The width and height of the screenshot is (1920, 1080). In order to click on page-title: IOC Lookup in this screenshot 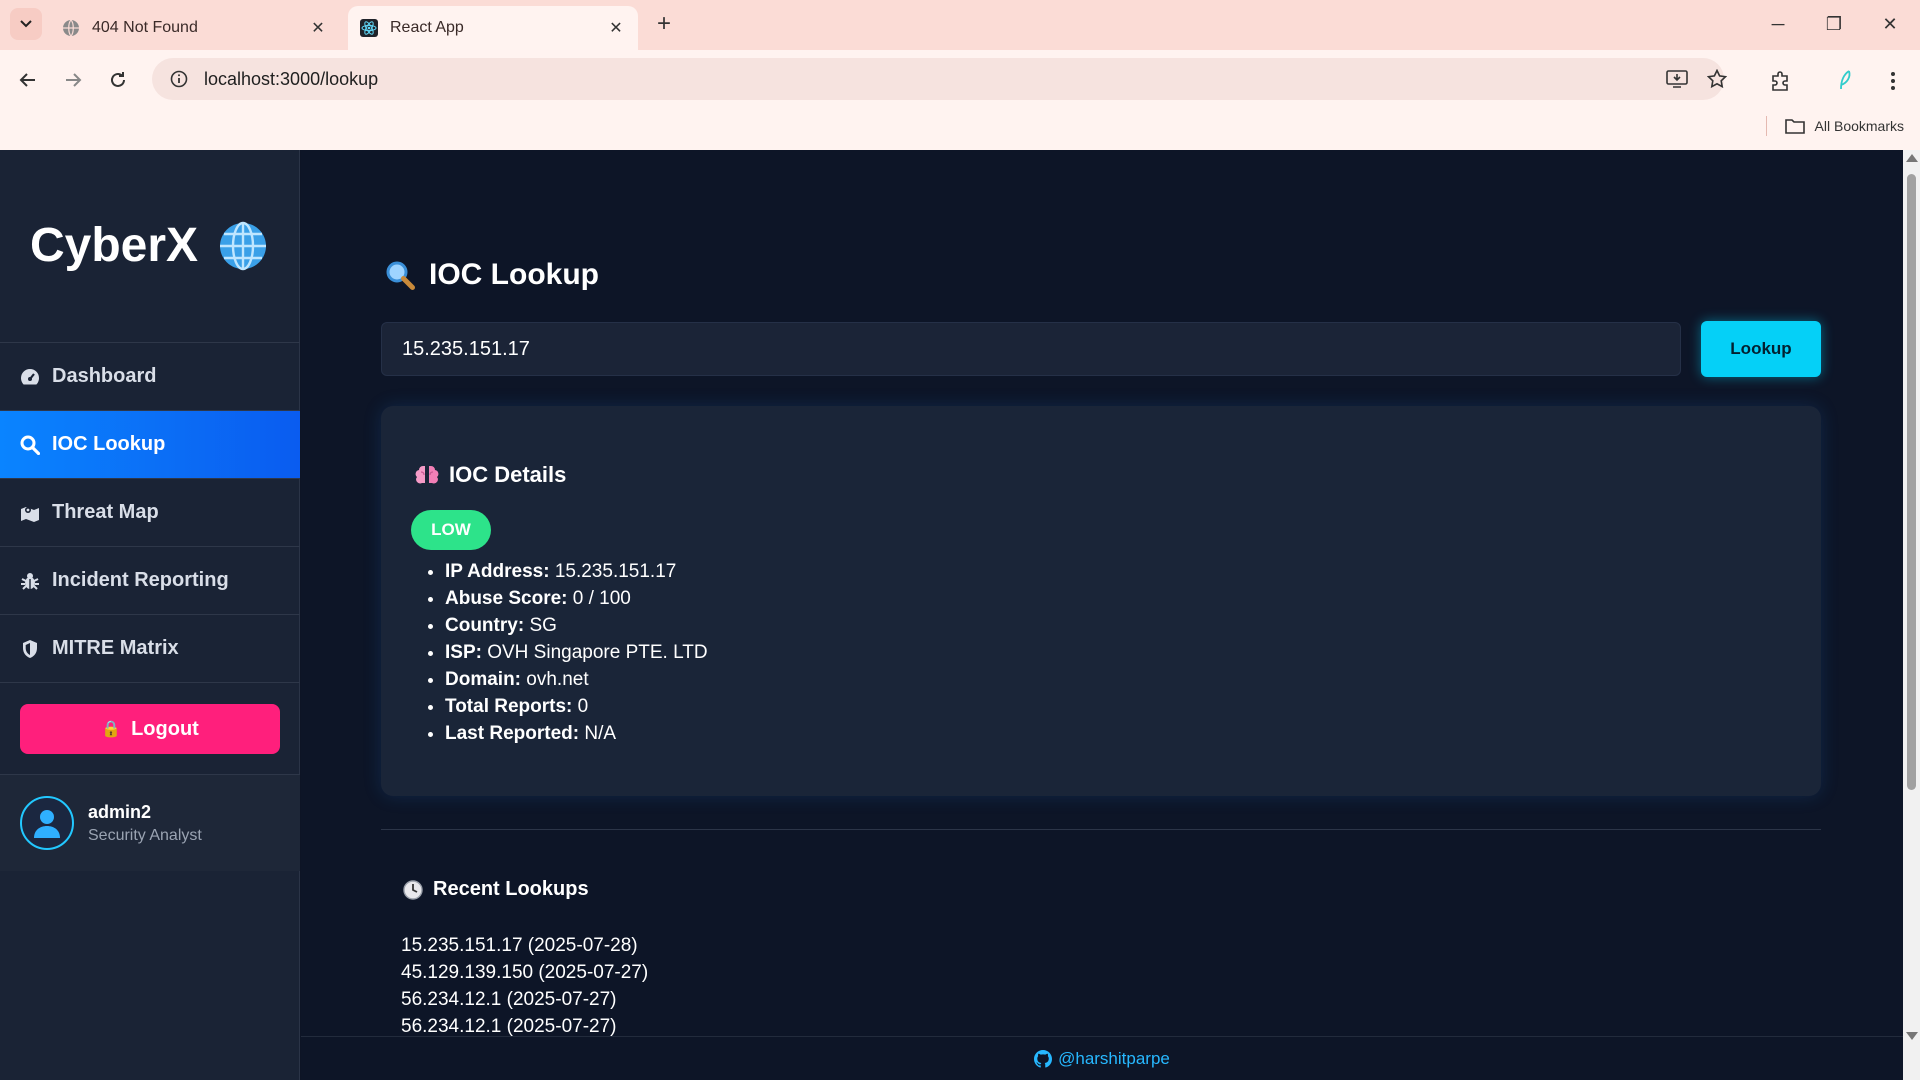, I will do `click(492, 275)`.